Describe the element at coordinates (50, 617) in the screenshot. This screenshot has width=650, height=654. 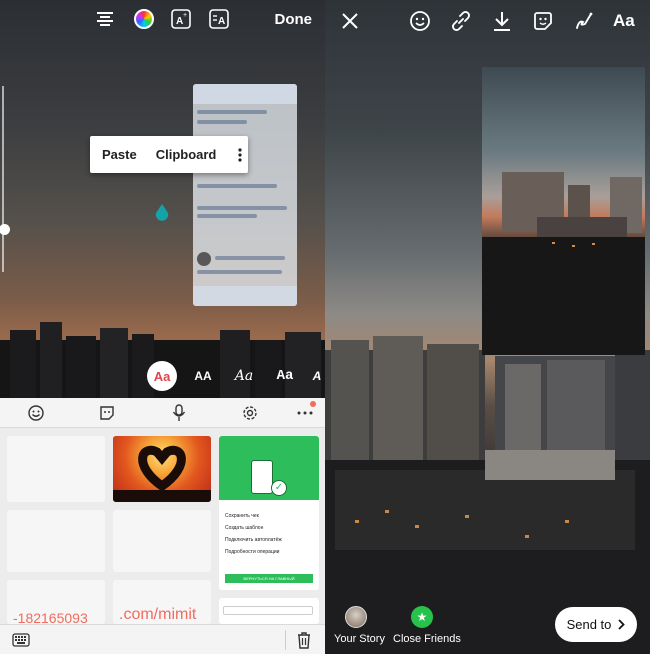
I see `clipboard-text: -182165093` at that location.